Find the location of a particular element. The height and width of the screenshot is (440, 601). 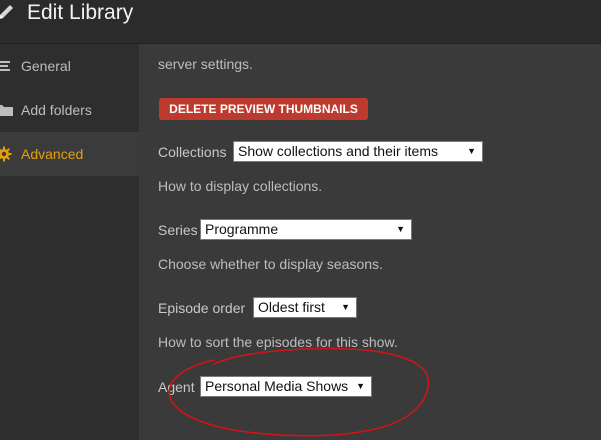

agent-label: Agent is located at coordinates (176, 387).